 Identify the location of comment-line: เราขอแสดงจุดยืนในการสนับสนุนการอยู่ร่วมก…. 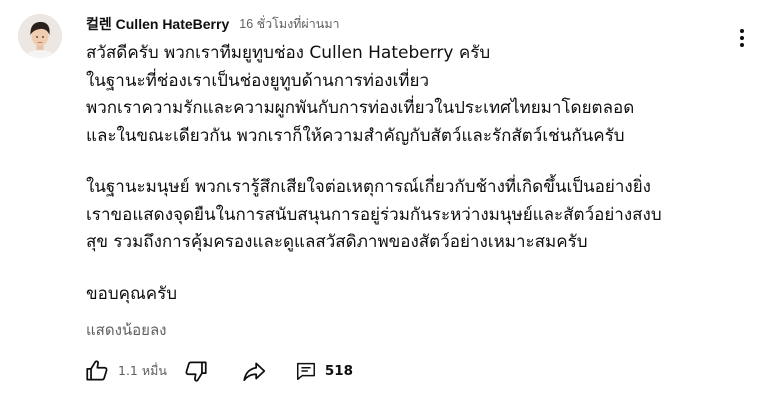
(374, 214).